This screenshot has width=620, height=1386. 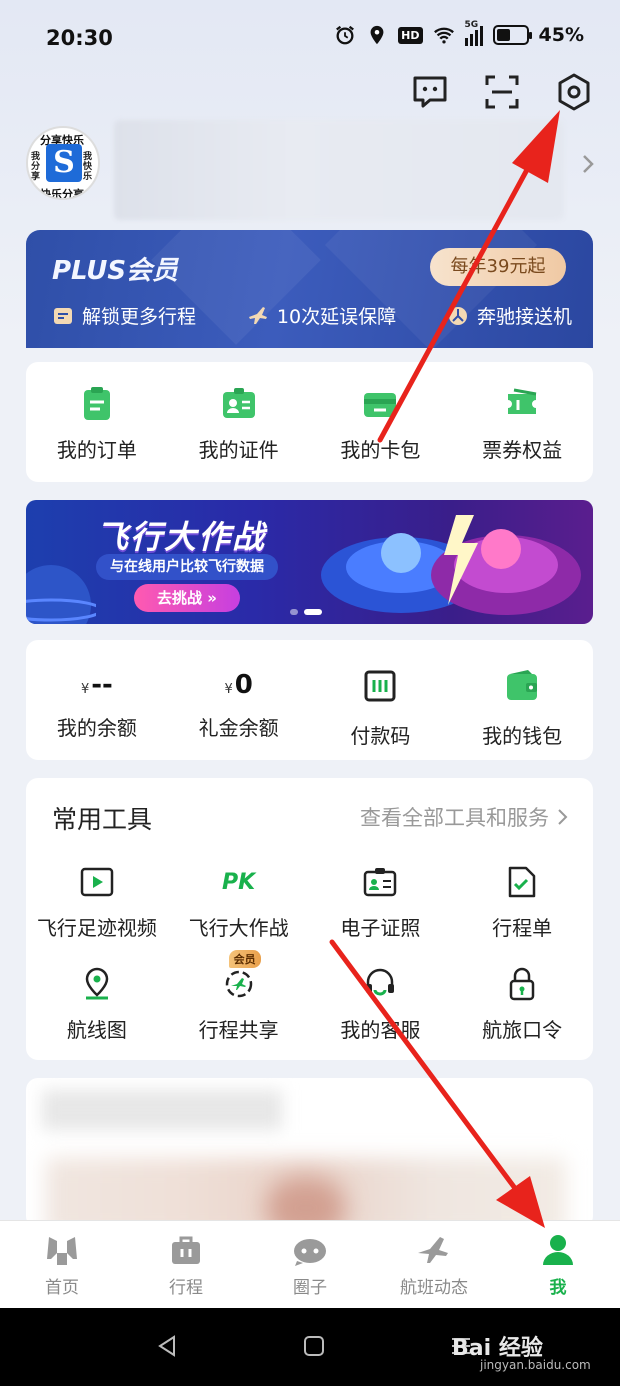 I want to click on my-wallet-button: 我的钱包, so click(x=522, y=705).